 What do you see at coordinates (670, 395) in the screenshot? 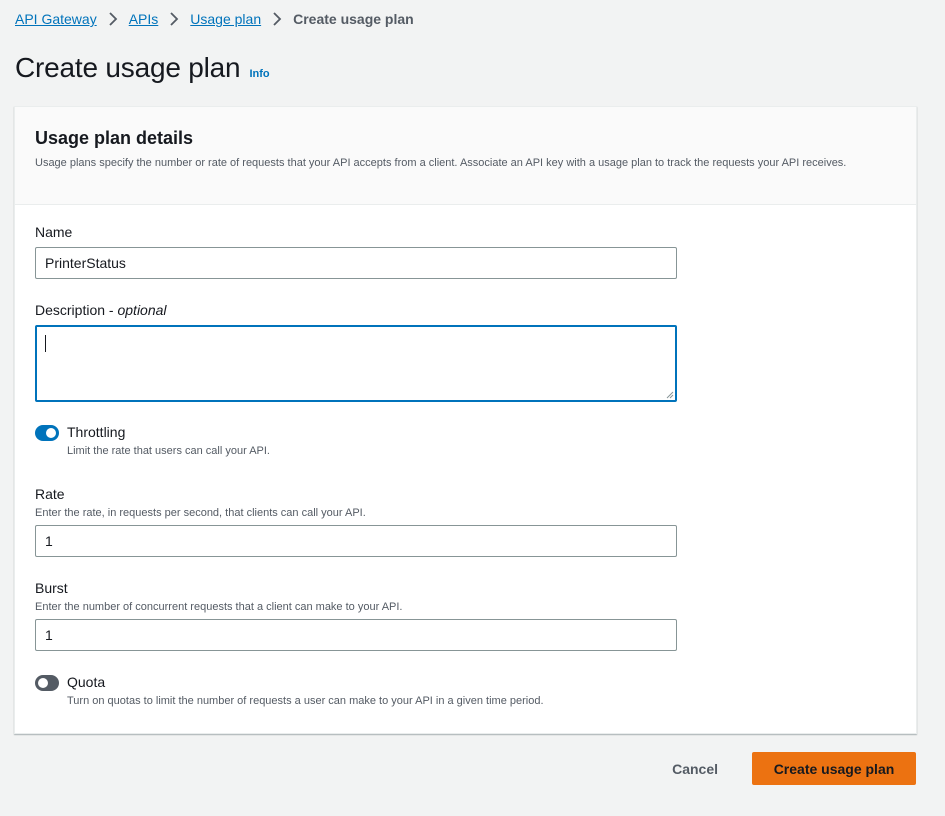
I see `resize-grip-icon` at bounding box center [670, 395].